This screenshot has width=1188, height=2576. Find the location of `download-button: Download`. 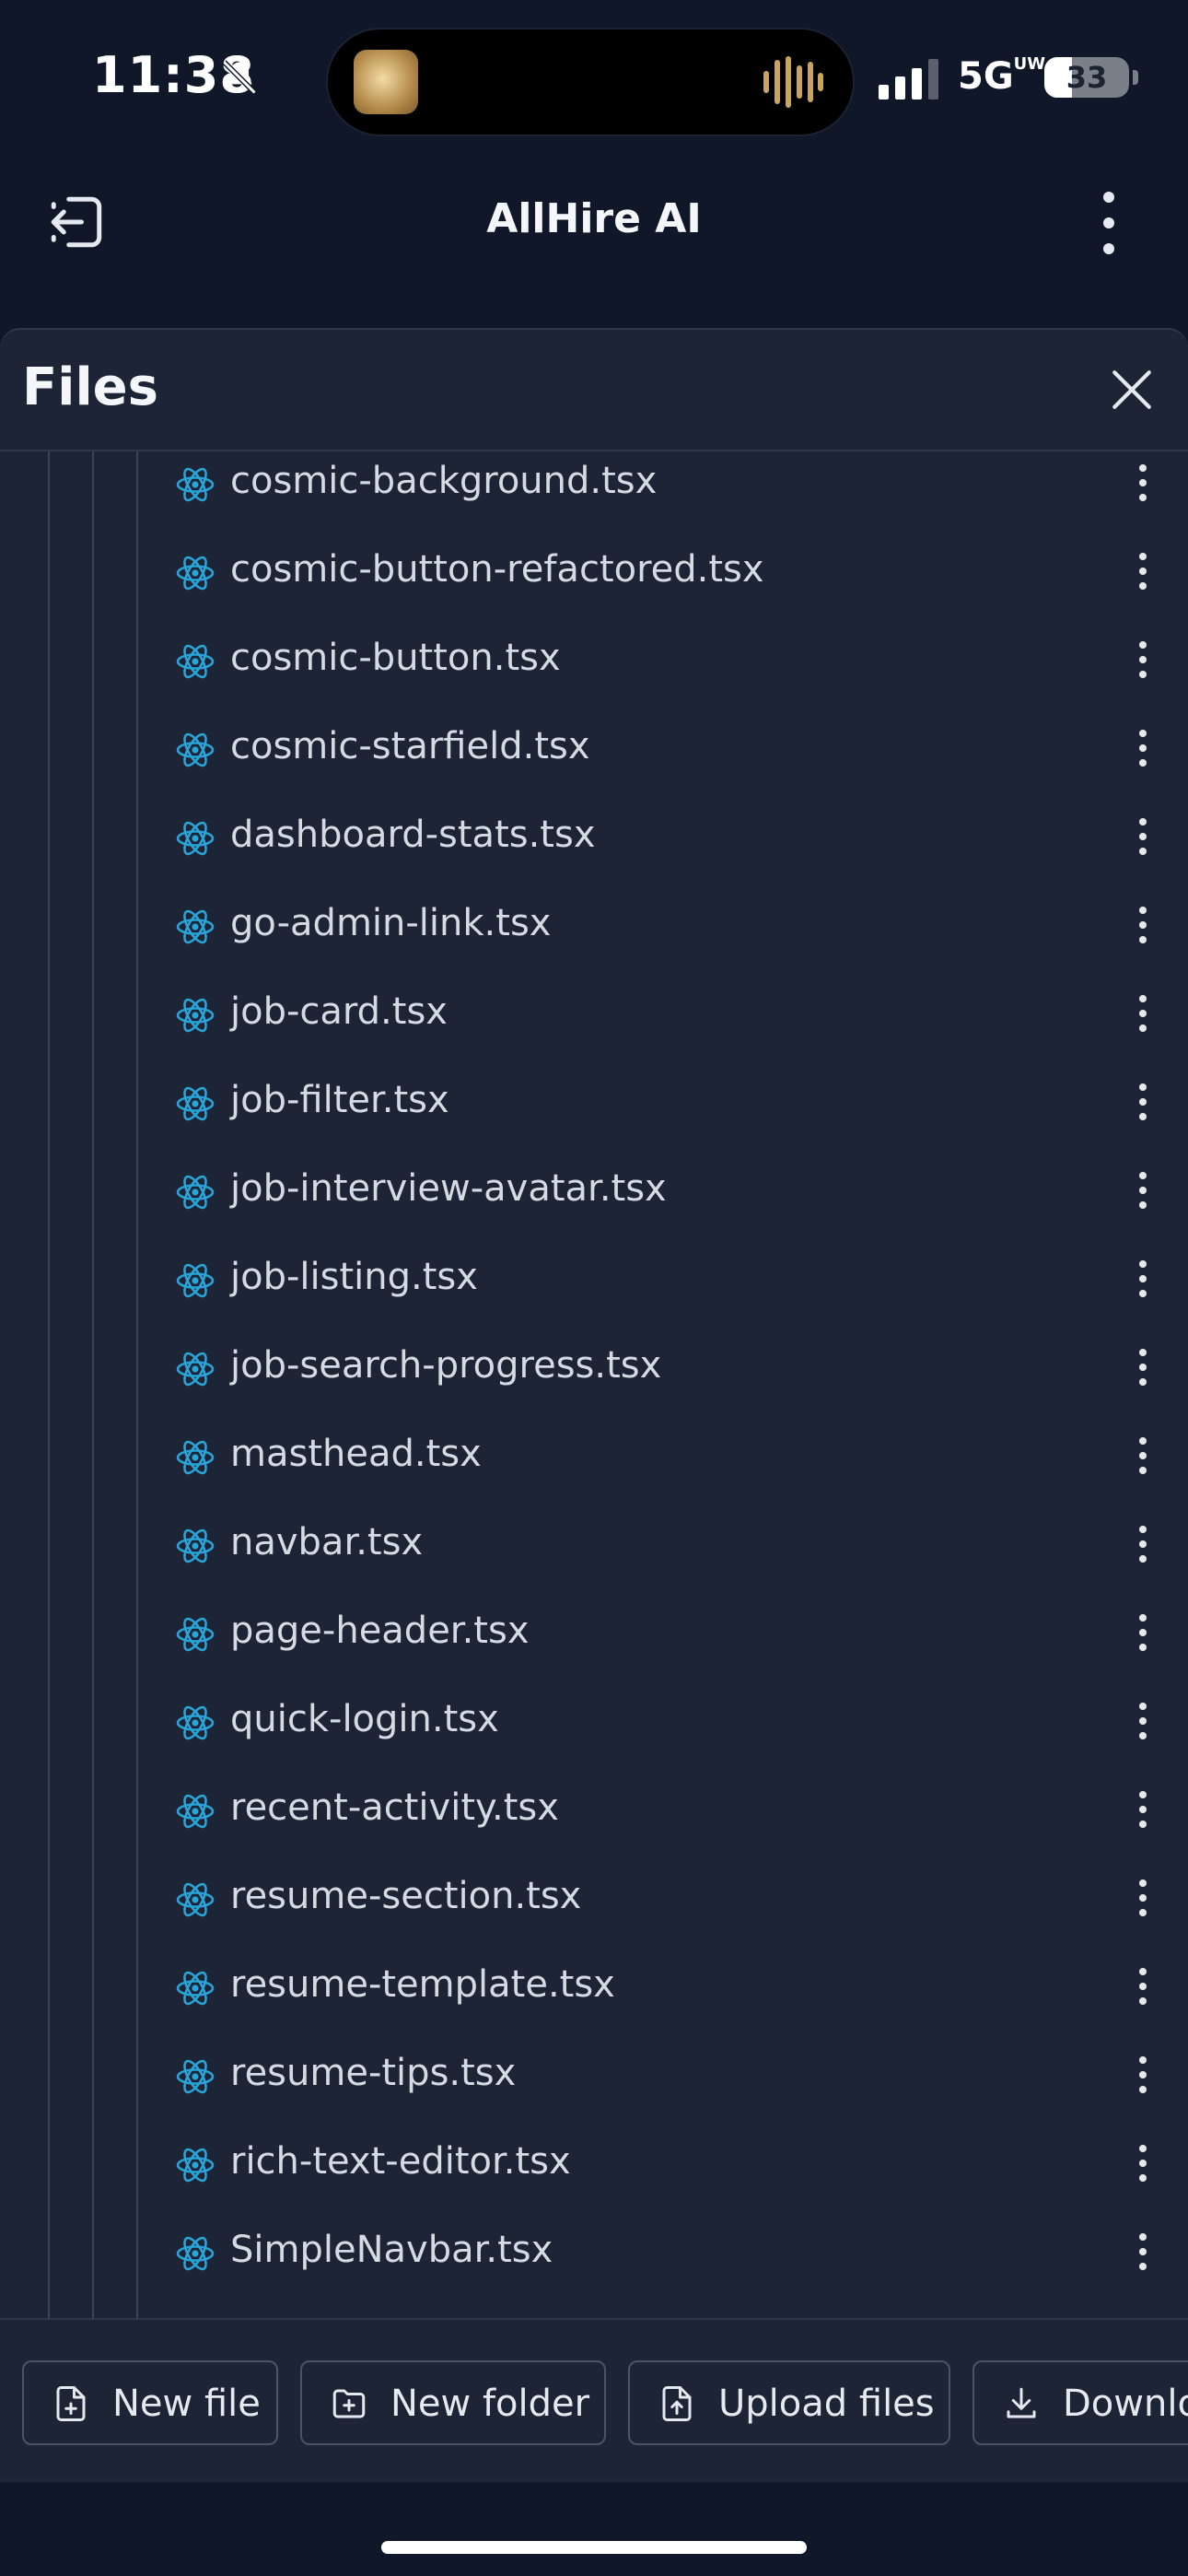

download-button: Download is located at coordinates (1080, 2402).